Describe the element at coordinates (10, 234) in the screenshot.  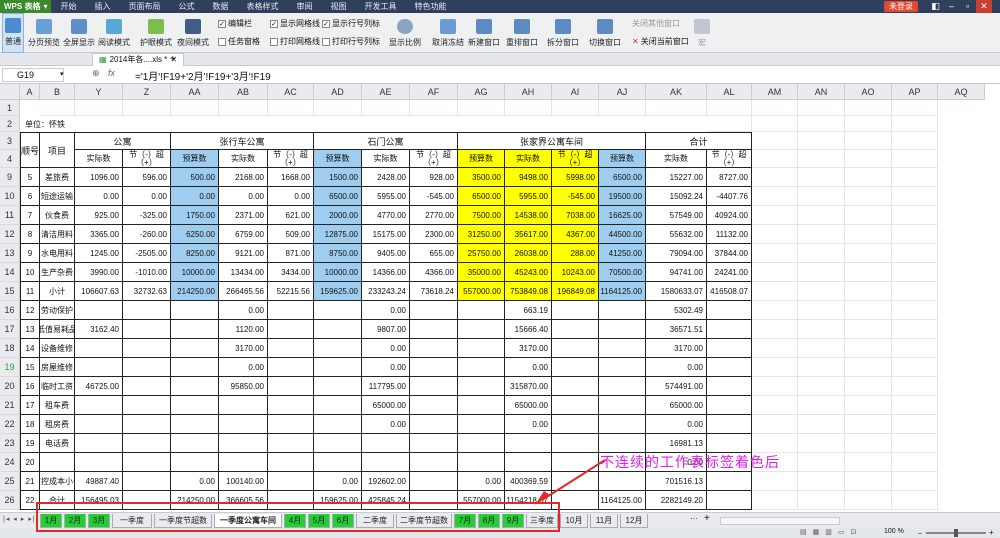
I see `row-header: 12` at that location.